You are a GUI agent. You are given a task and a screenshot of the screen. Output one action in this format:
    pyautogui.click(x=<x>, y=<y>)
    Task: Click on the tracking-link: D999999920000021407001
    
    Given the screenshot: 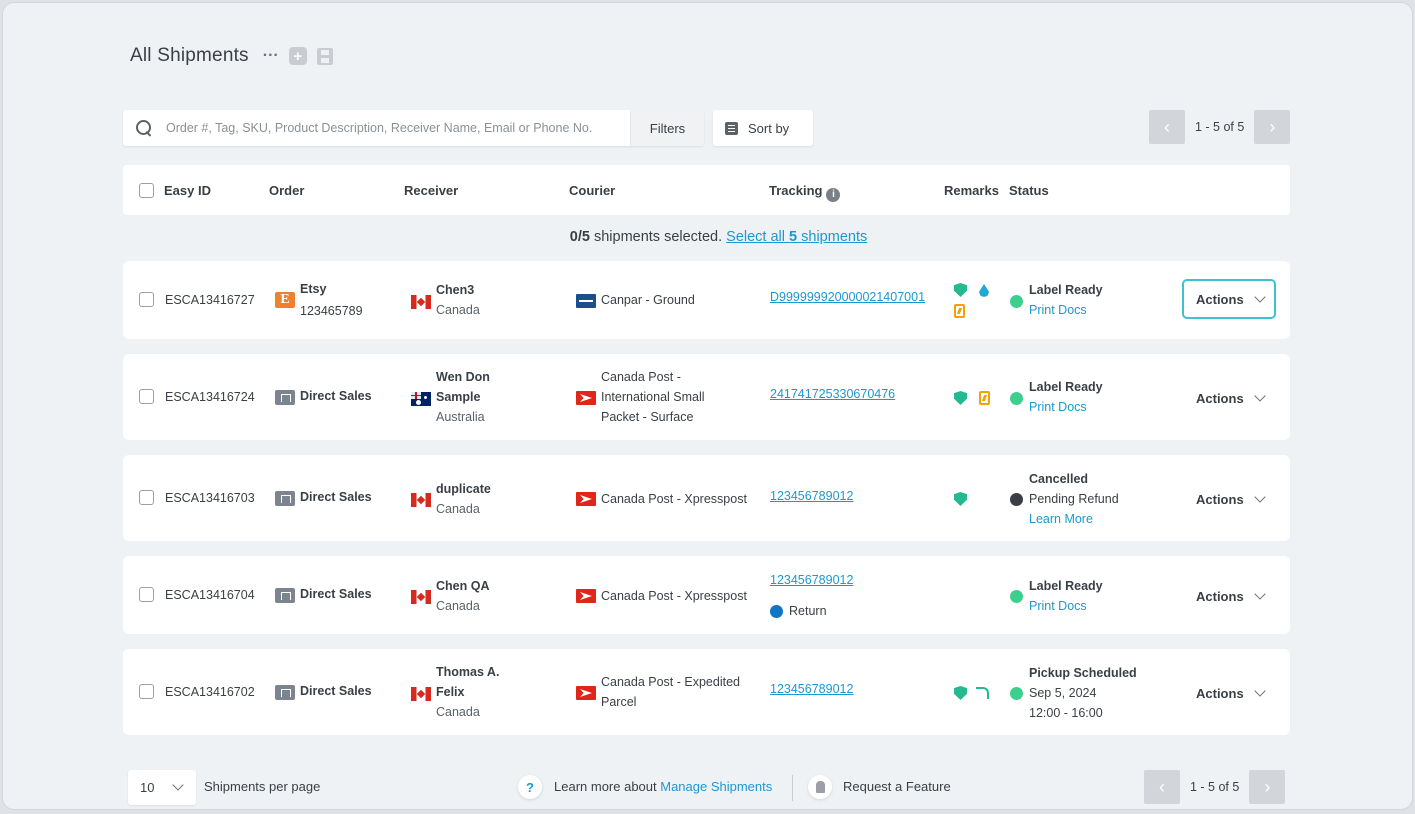 What is the action you would take?
    pyautogui.click(x=847, y=297)
    